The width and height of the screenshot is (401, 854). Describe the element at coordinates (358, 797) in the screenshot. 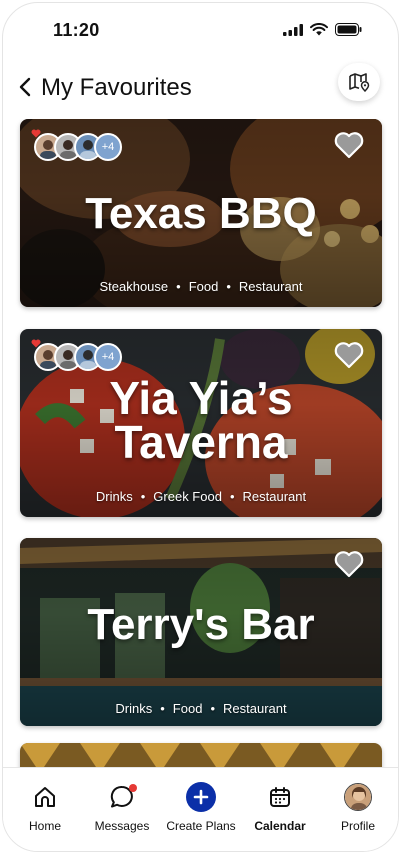

I see `avatar` at that location.